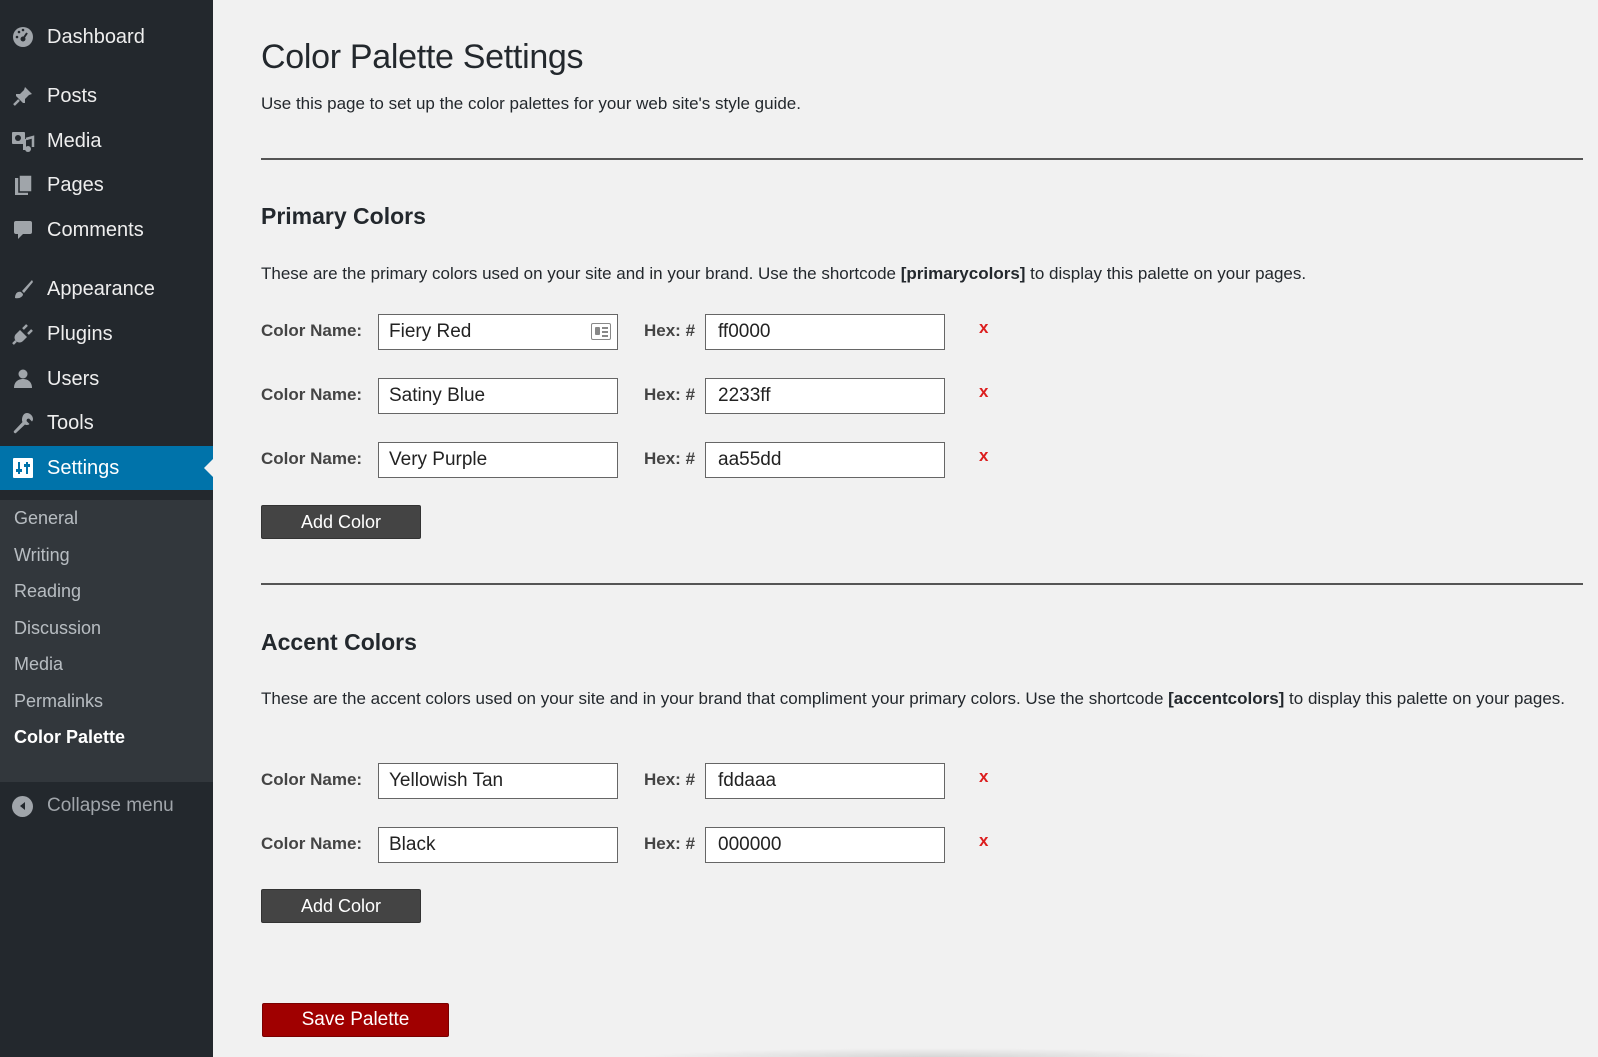 The height and width of the screenshot is (1057, 1598). What do you see at coordinates (498, 781) in the screenshot?
I see `color-name-field: Yellowish Tan` at bounding box center [498, 781].